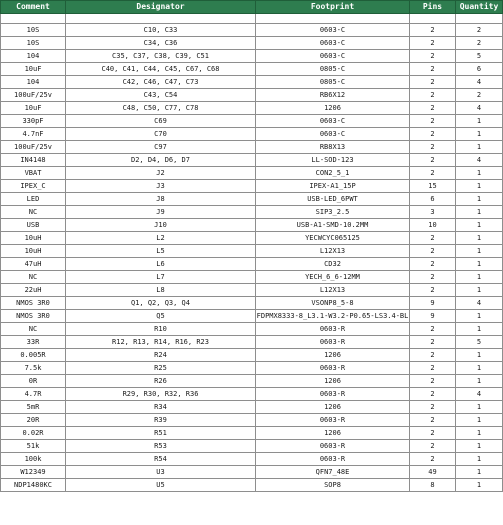  I want to click on footprint-cell: VSONP8_5-8, so click(332, 303).